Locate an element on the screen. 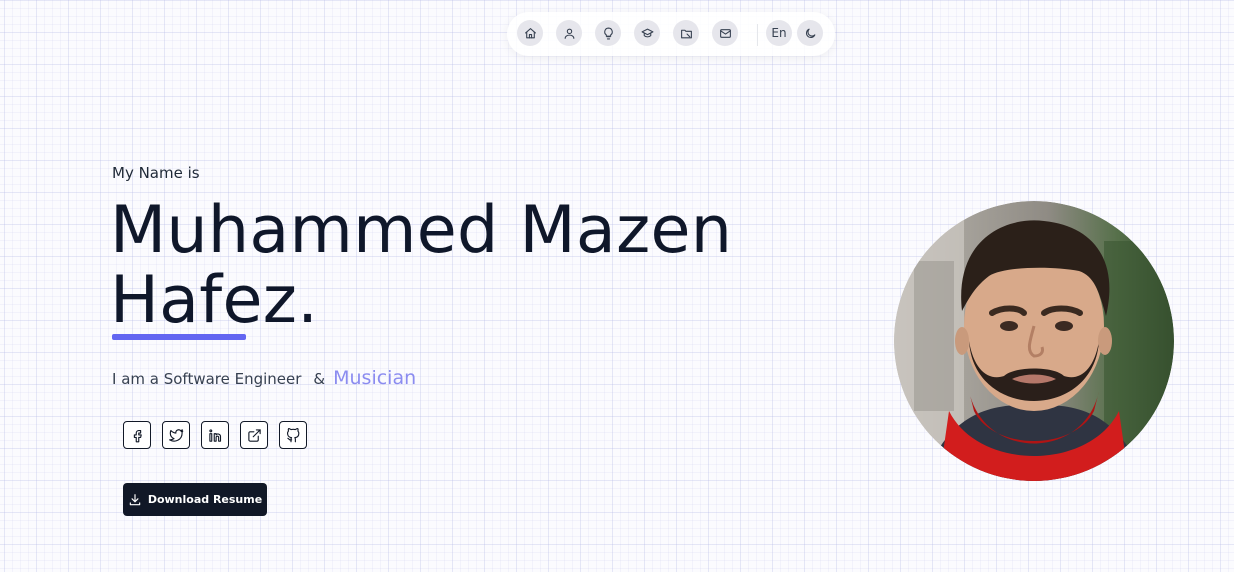  language-toggle-button: En is located at coordinates (779, 33).